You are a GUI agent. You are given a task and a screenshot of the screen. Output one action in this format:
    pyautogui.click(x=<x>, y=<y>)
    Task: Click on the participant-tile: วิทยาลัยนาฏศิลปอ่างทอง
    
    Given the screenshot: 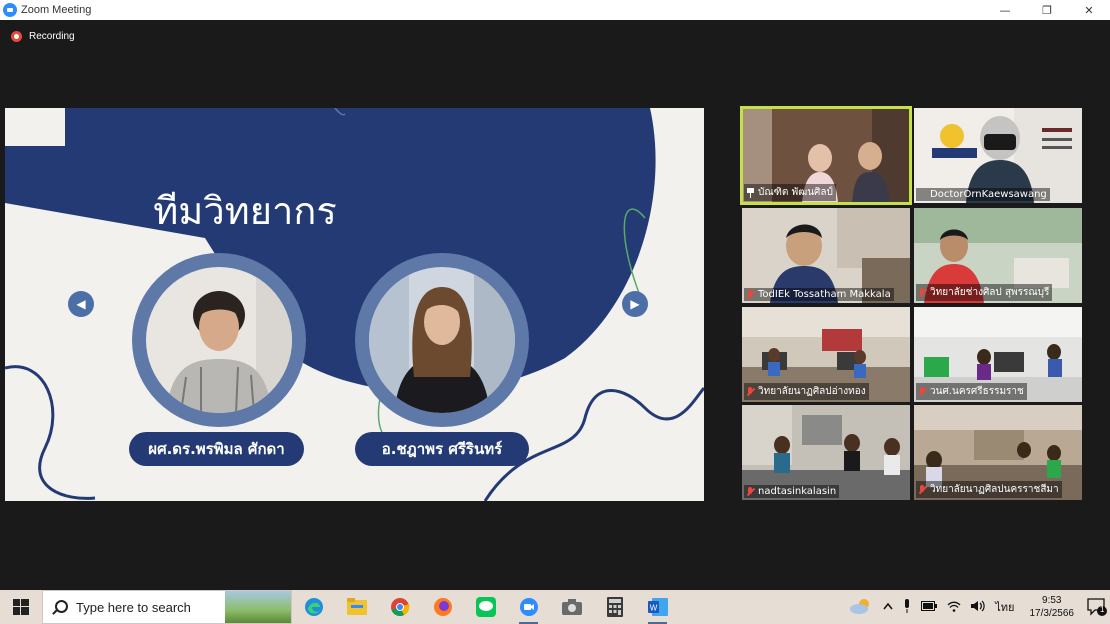 What is the action you would take?
    pyautogui.click(x=826, y=354)
    